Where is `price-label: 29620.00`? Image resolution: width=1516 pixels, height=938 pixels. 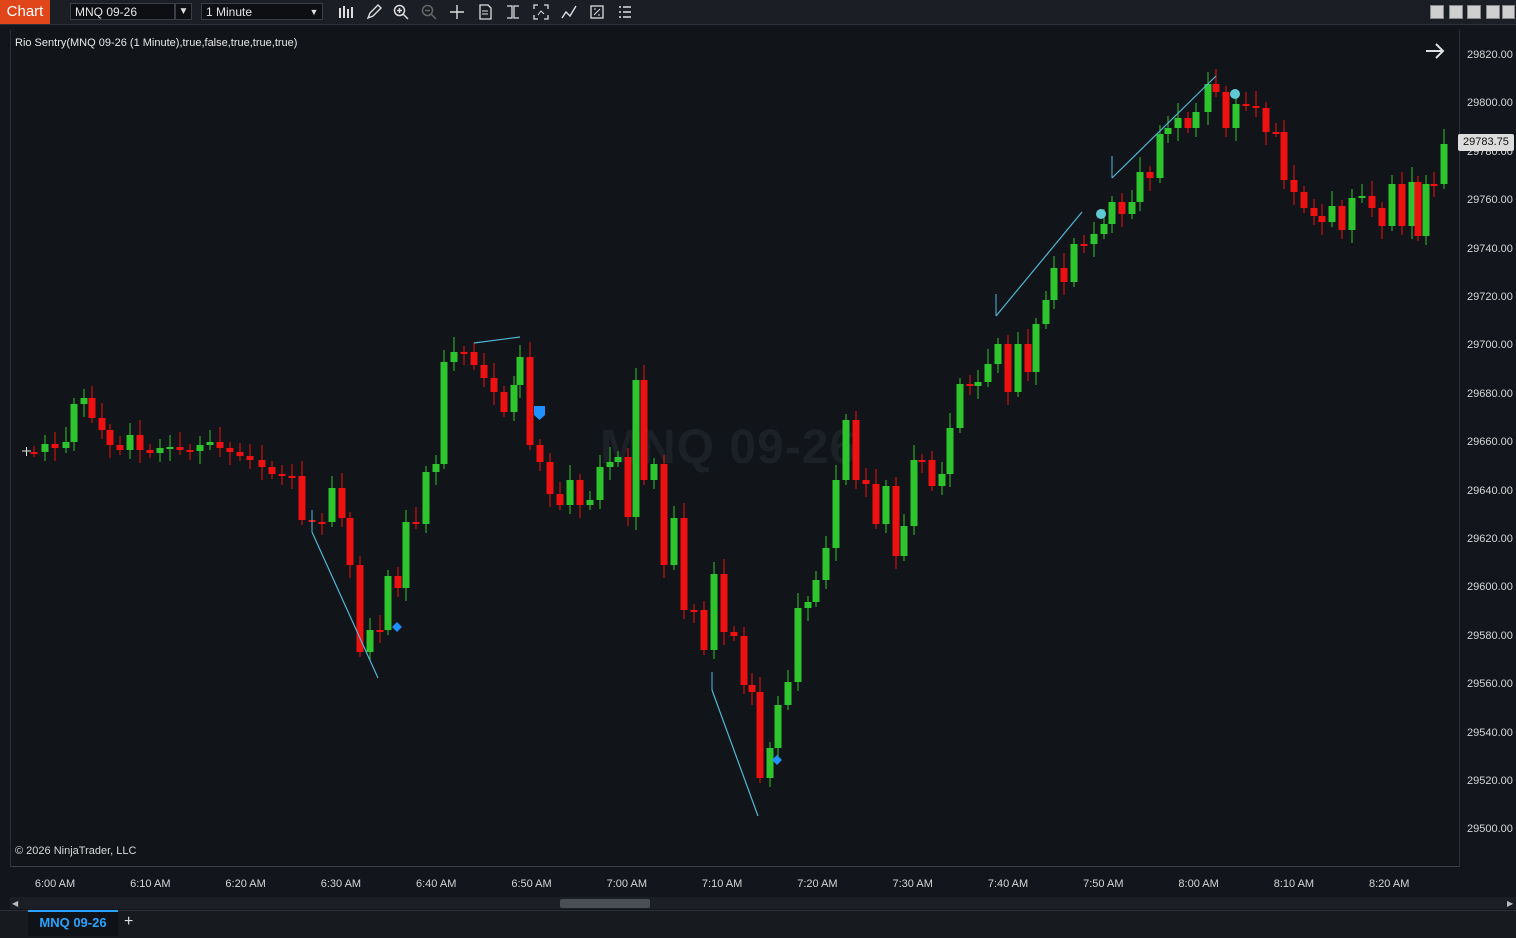
price-label: 29620.00 is located at coordinates (1490, 539).